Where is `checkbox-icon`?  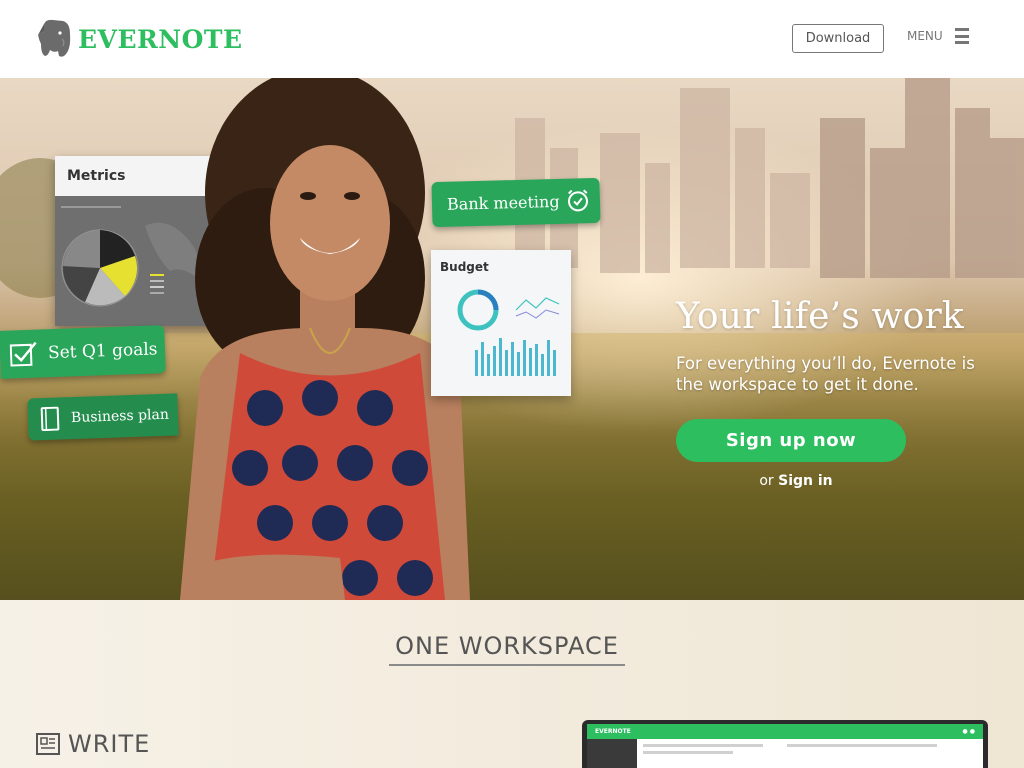 checkbox-icon is located at coordinates (23, 354).